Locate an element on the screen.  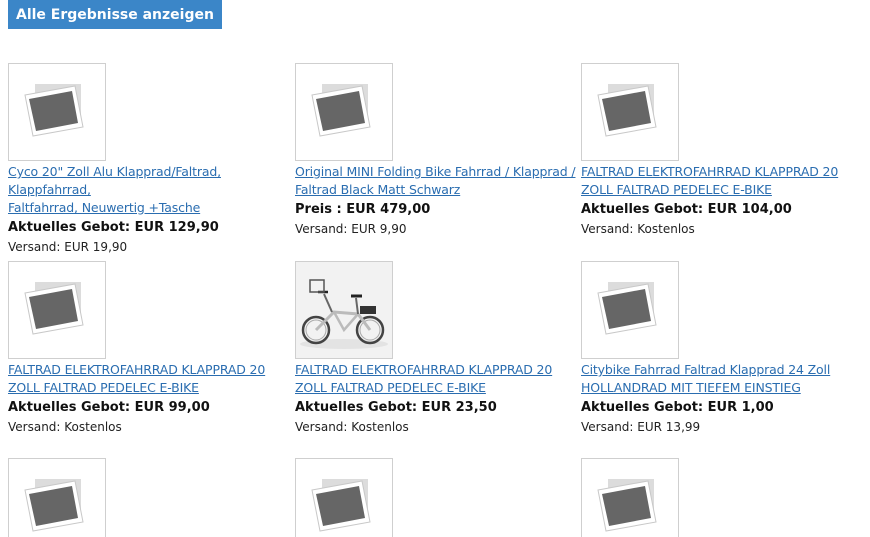
item-price: Aktuelles Gebot: EUR 23,50 is located at coordinates (396, 407).